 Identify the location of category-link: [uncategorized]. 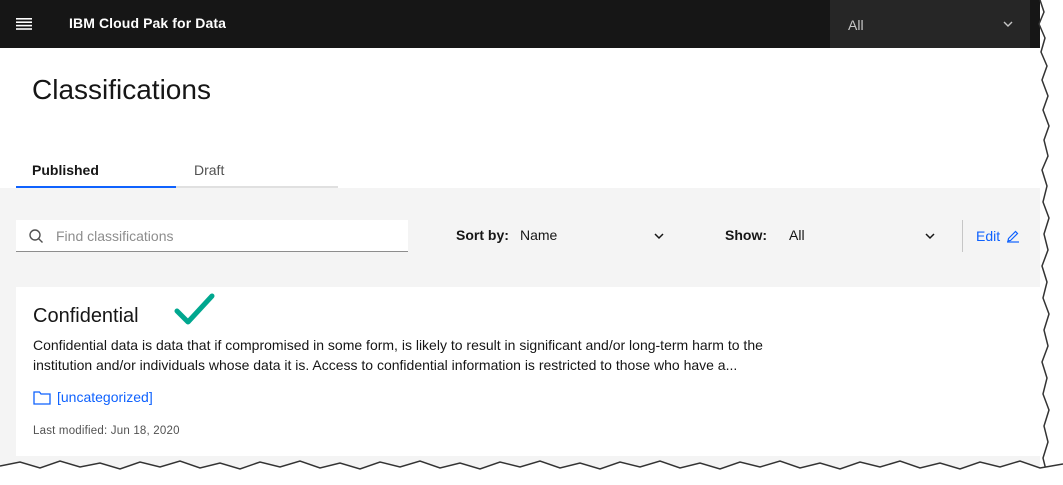
(93, 397).